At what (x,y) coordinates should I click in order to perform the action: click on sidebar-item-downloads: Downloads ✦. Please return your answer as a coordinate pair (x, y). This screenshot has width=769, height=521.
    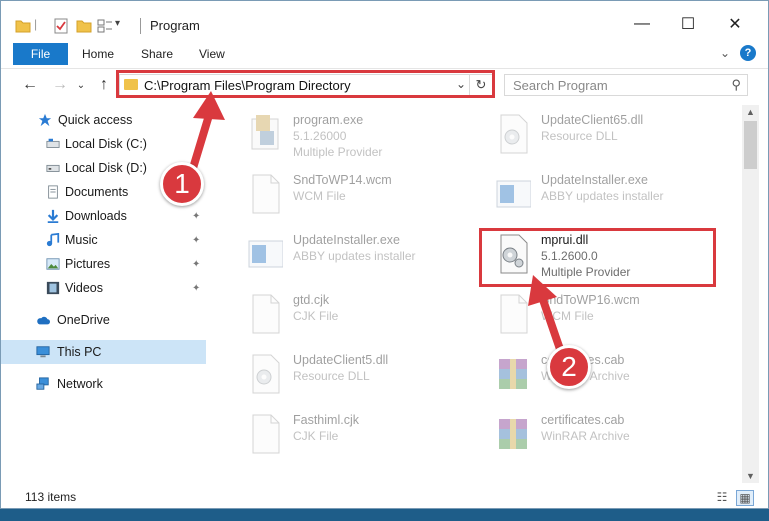
    Looking at the image, I should click on (103, 216).